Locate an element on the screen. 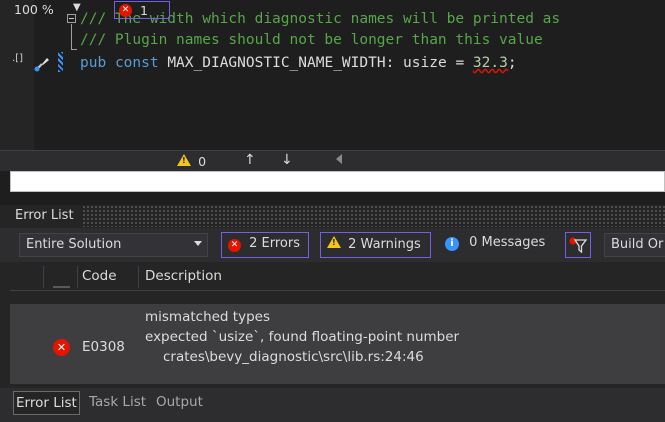 The image size is (665, 422). previous-issue-arrow-icon: ↑ is located at coordinates (250, 160).